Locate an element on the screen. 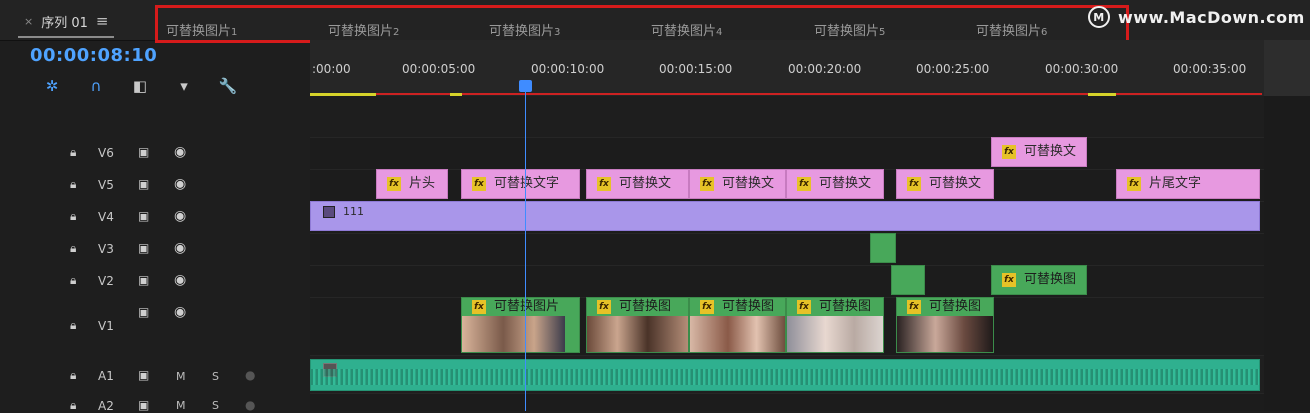  ruler-tick-label: 00:00:15:00 is located at coordinates (696, 69).